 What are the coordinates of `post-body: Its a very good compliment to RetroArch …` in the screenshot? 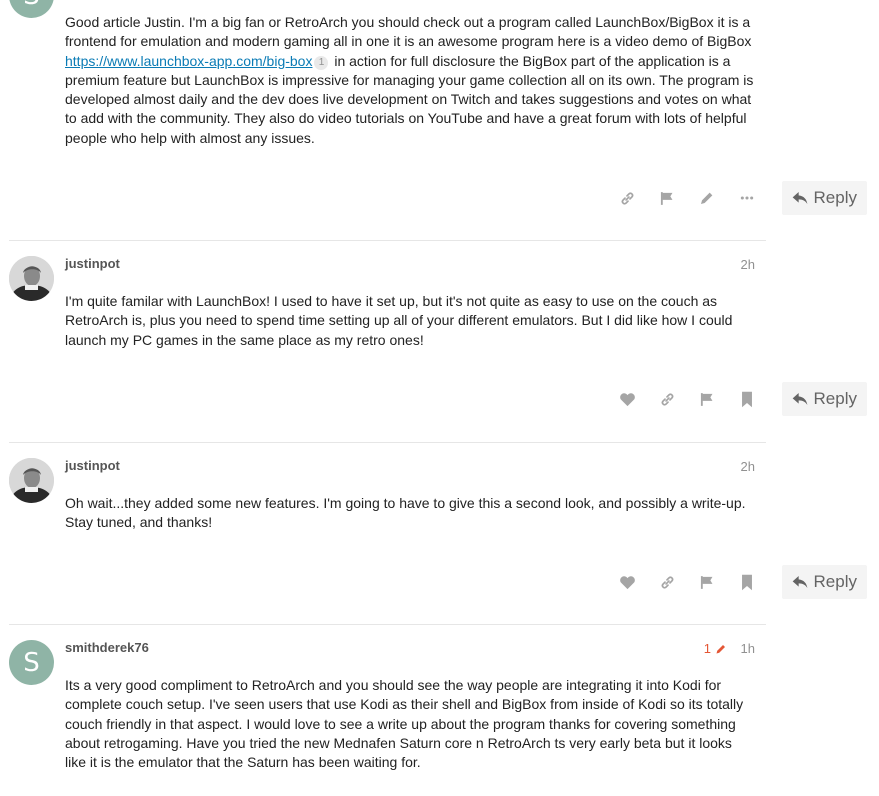 It's located at (404, 724).